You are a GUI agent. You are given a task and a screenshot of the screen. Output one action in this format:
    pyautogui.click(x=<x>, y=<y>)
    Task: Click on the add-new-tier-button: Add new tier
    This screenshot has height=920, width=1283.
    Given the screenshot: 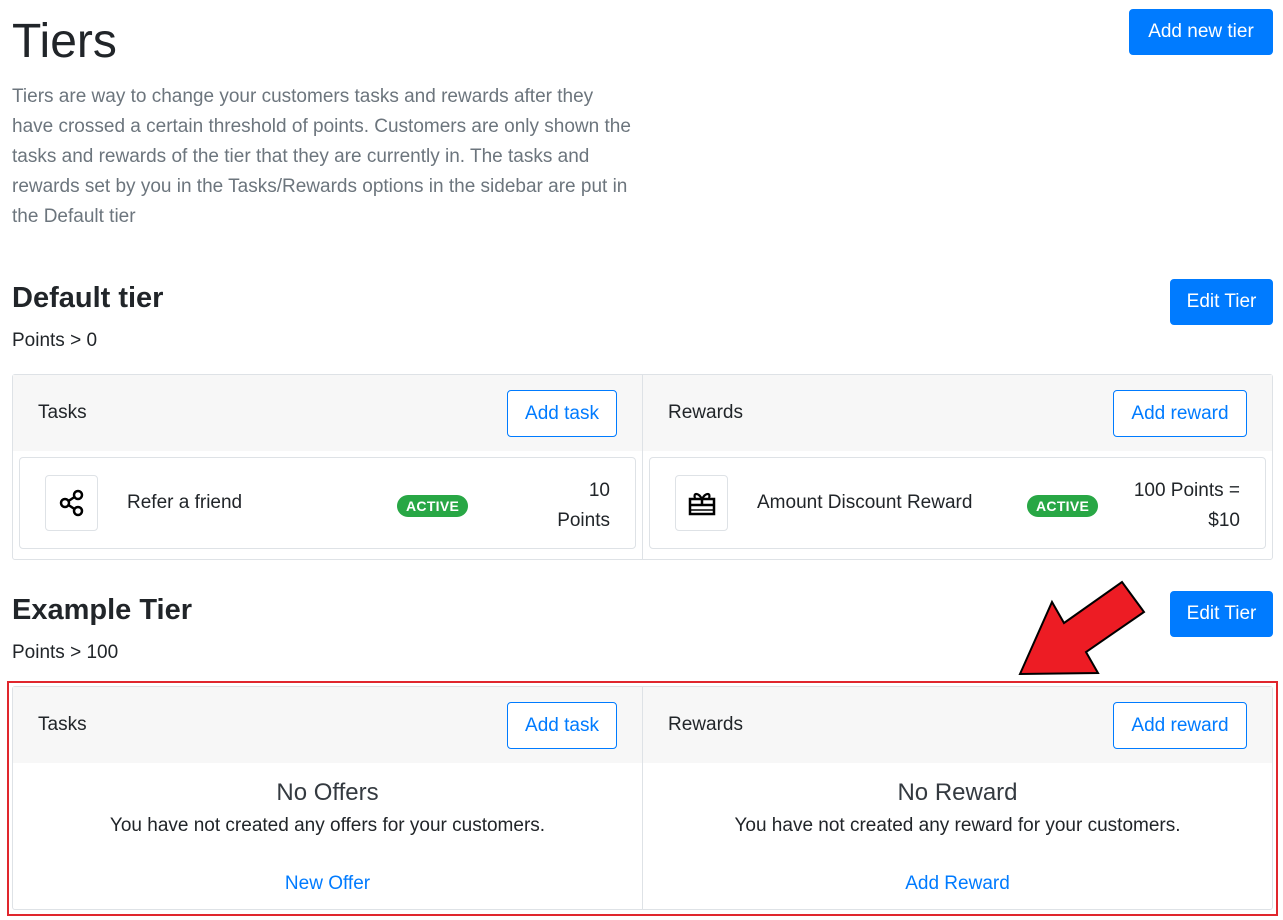 What is the action you would take?
    pyautogui.click(x=1201, y=32)
    